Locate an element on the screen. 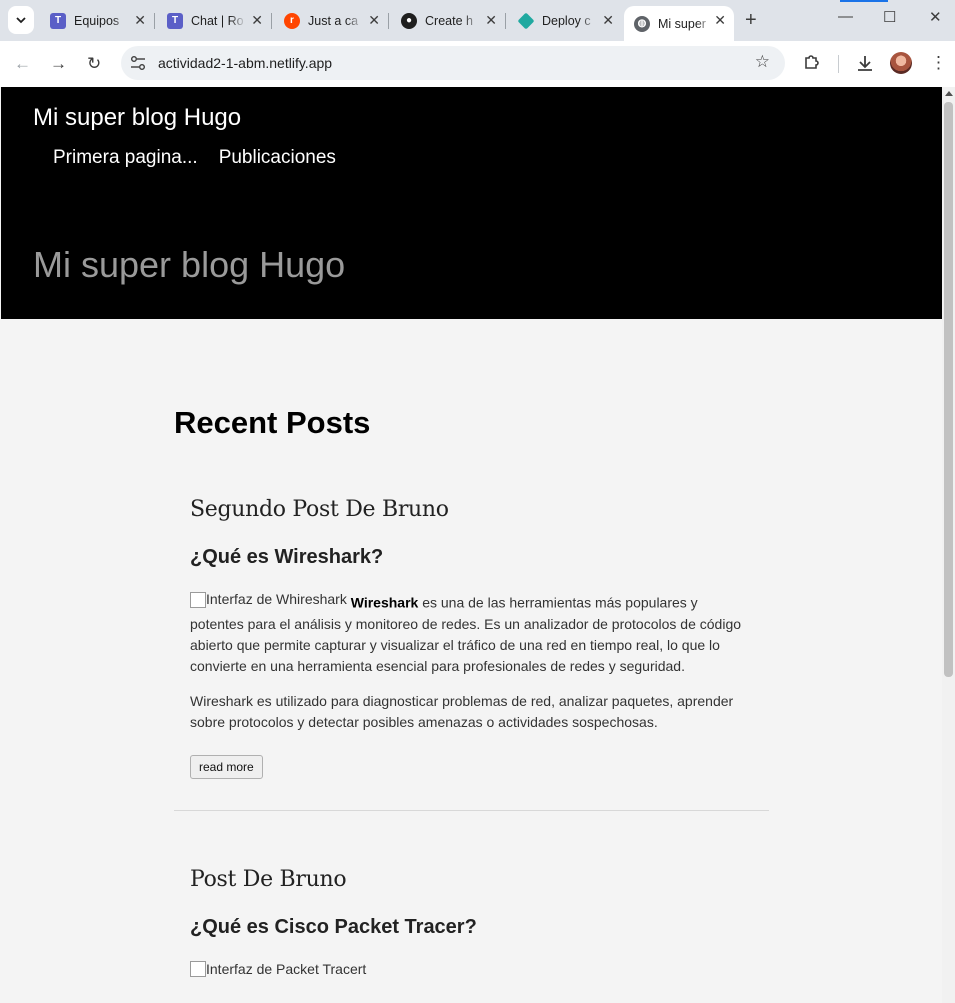 Image resolution: width=955 pixels, height=1003 pixels. post-paragraph: Interfaz de Packet Tracert is located at coordinates (471, 971).